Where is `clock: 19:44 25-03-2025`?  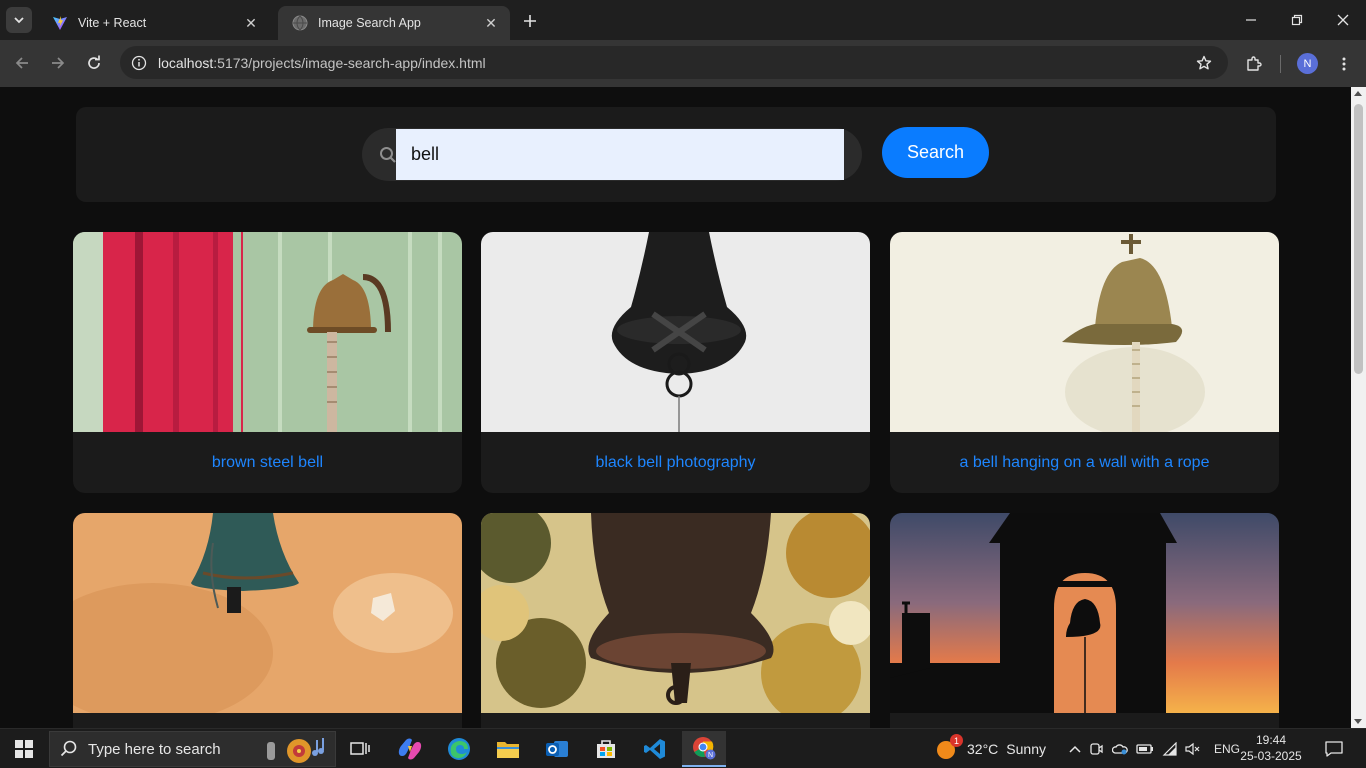 clock: 19:44 25-03-2025 is located at coordinates (1271, 748).